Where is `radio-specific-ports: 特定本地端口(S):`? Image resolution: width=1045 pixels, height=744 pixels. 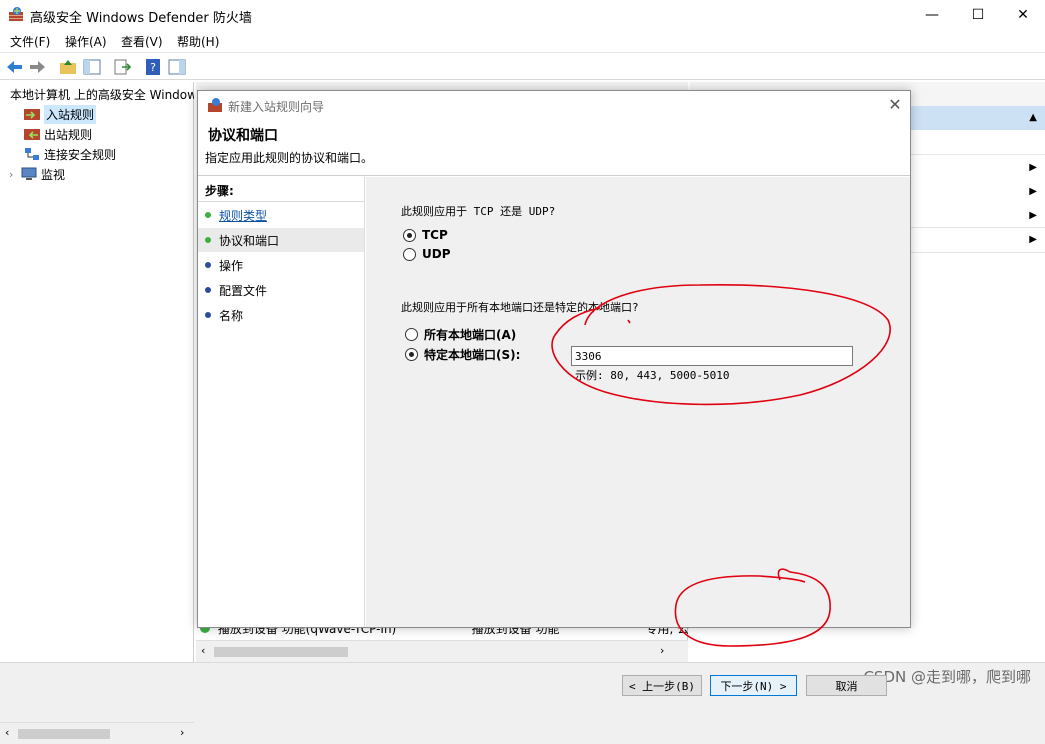
radio-specific-ports: 特定本地端口(S): is located at coordinates (462, 354).